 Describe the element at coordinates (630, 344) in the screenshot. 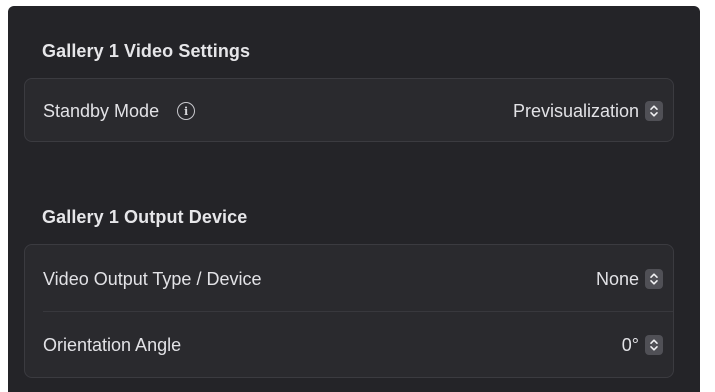

I see `orientation-angle-value: 0°` at that location.